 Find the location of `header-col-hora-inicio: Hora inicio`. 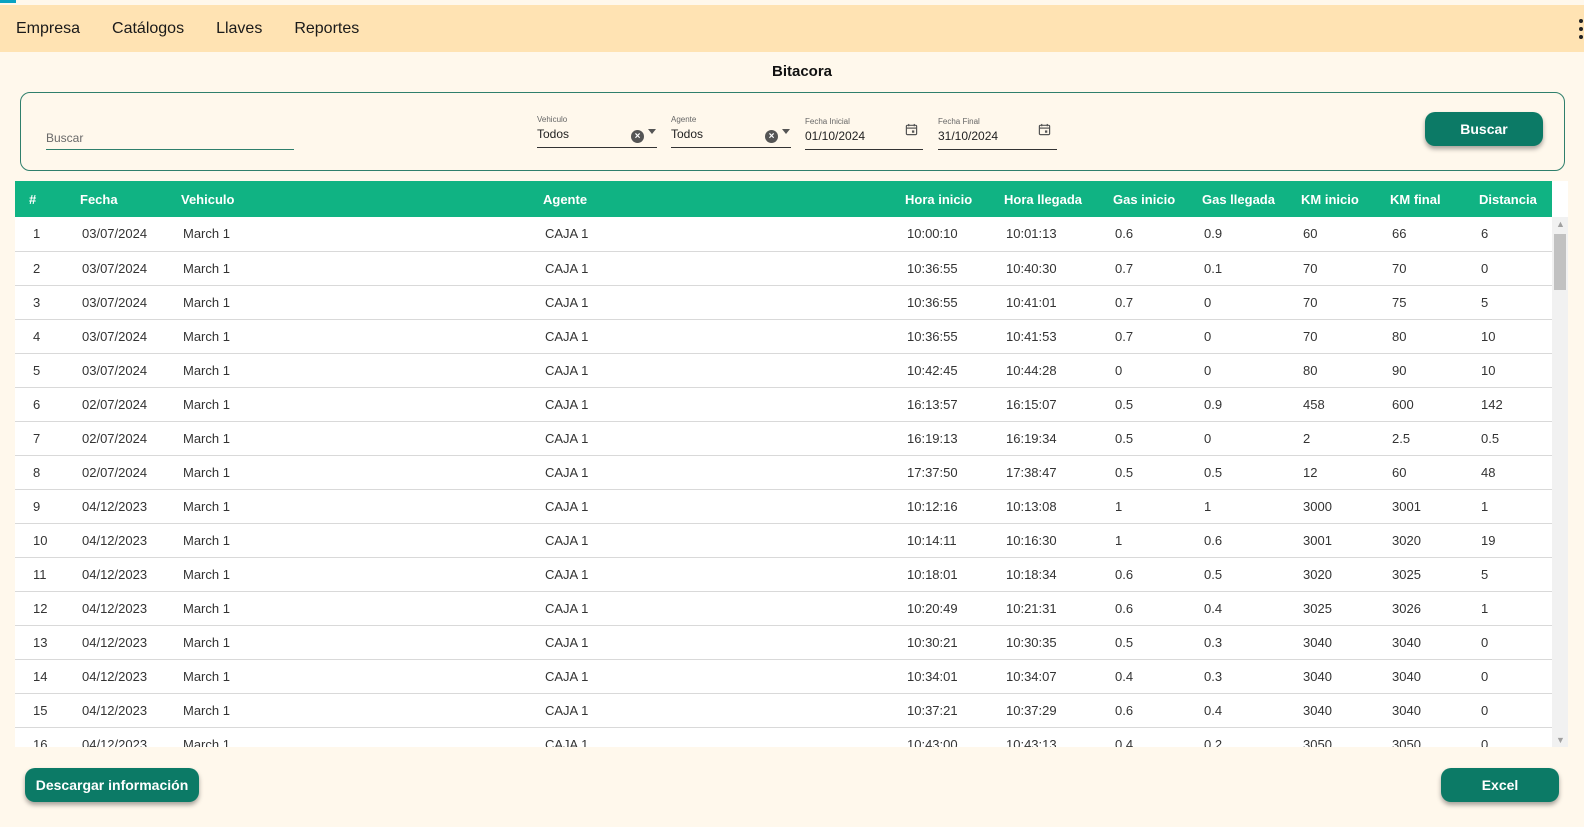

header-col-hora-inicio: Hora inicio is located at coordinates (954, 199).